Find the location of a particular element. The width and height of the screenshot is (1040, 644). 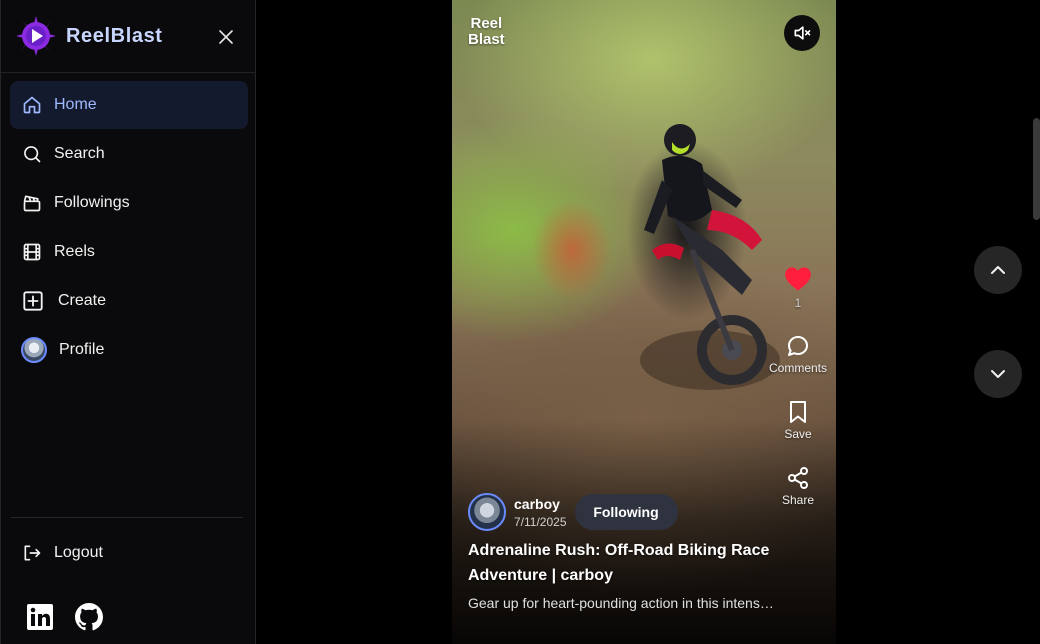

search-icon is located at coordinates (32, 154).